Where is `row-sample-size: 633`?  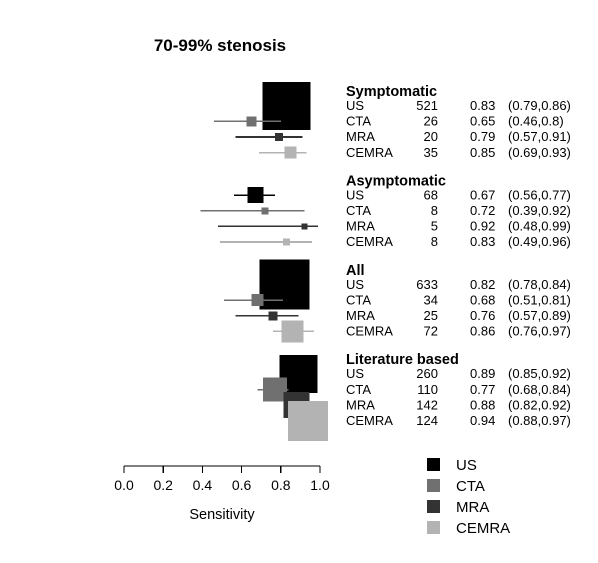
row-sample-size: 633 is located at coordinates (427, 284).